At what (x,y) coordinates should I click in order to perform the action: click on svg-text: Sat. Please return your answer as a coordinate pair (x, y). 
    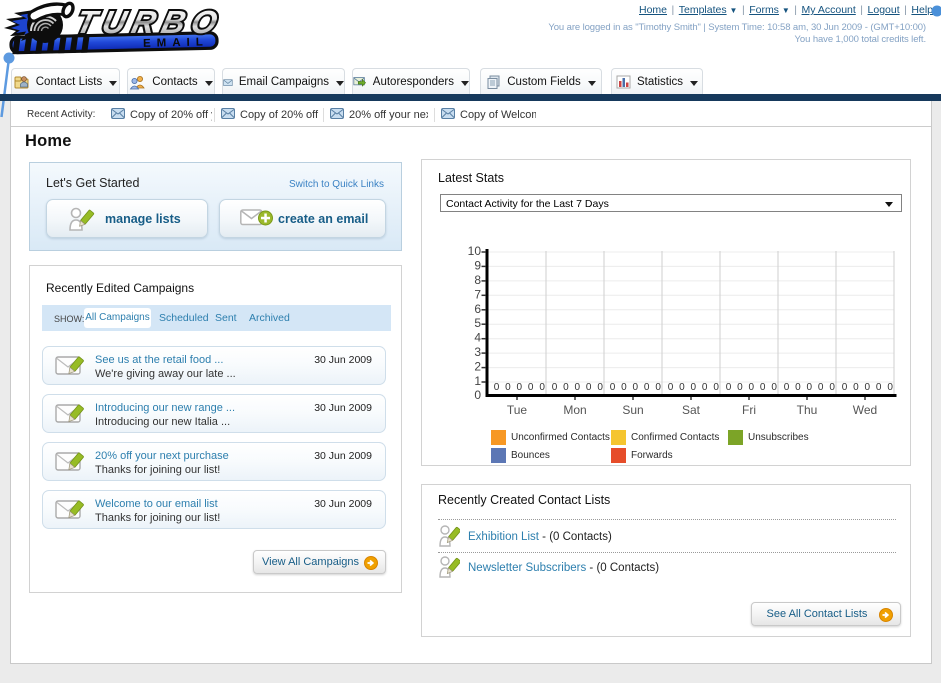
    Looking at the image, I should click on (691, 410).